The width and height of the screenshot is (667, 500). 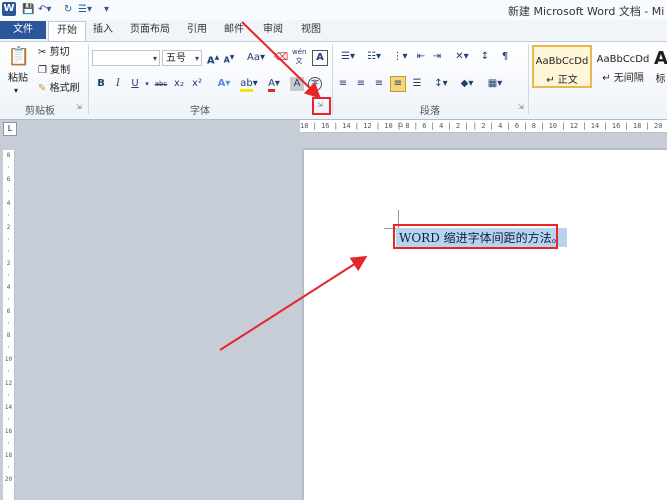 I want to click on annotation-arrows, so click(x=293, y=186).